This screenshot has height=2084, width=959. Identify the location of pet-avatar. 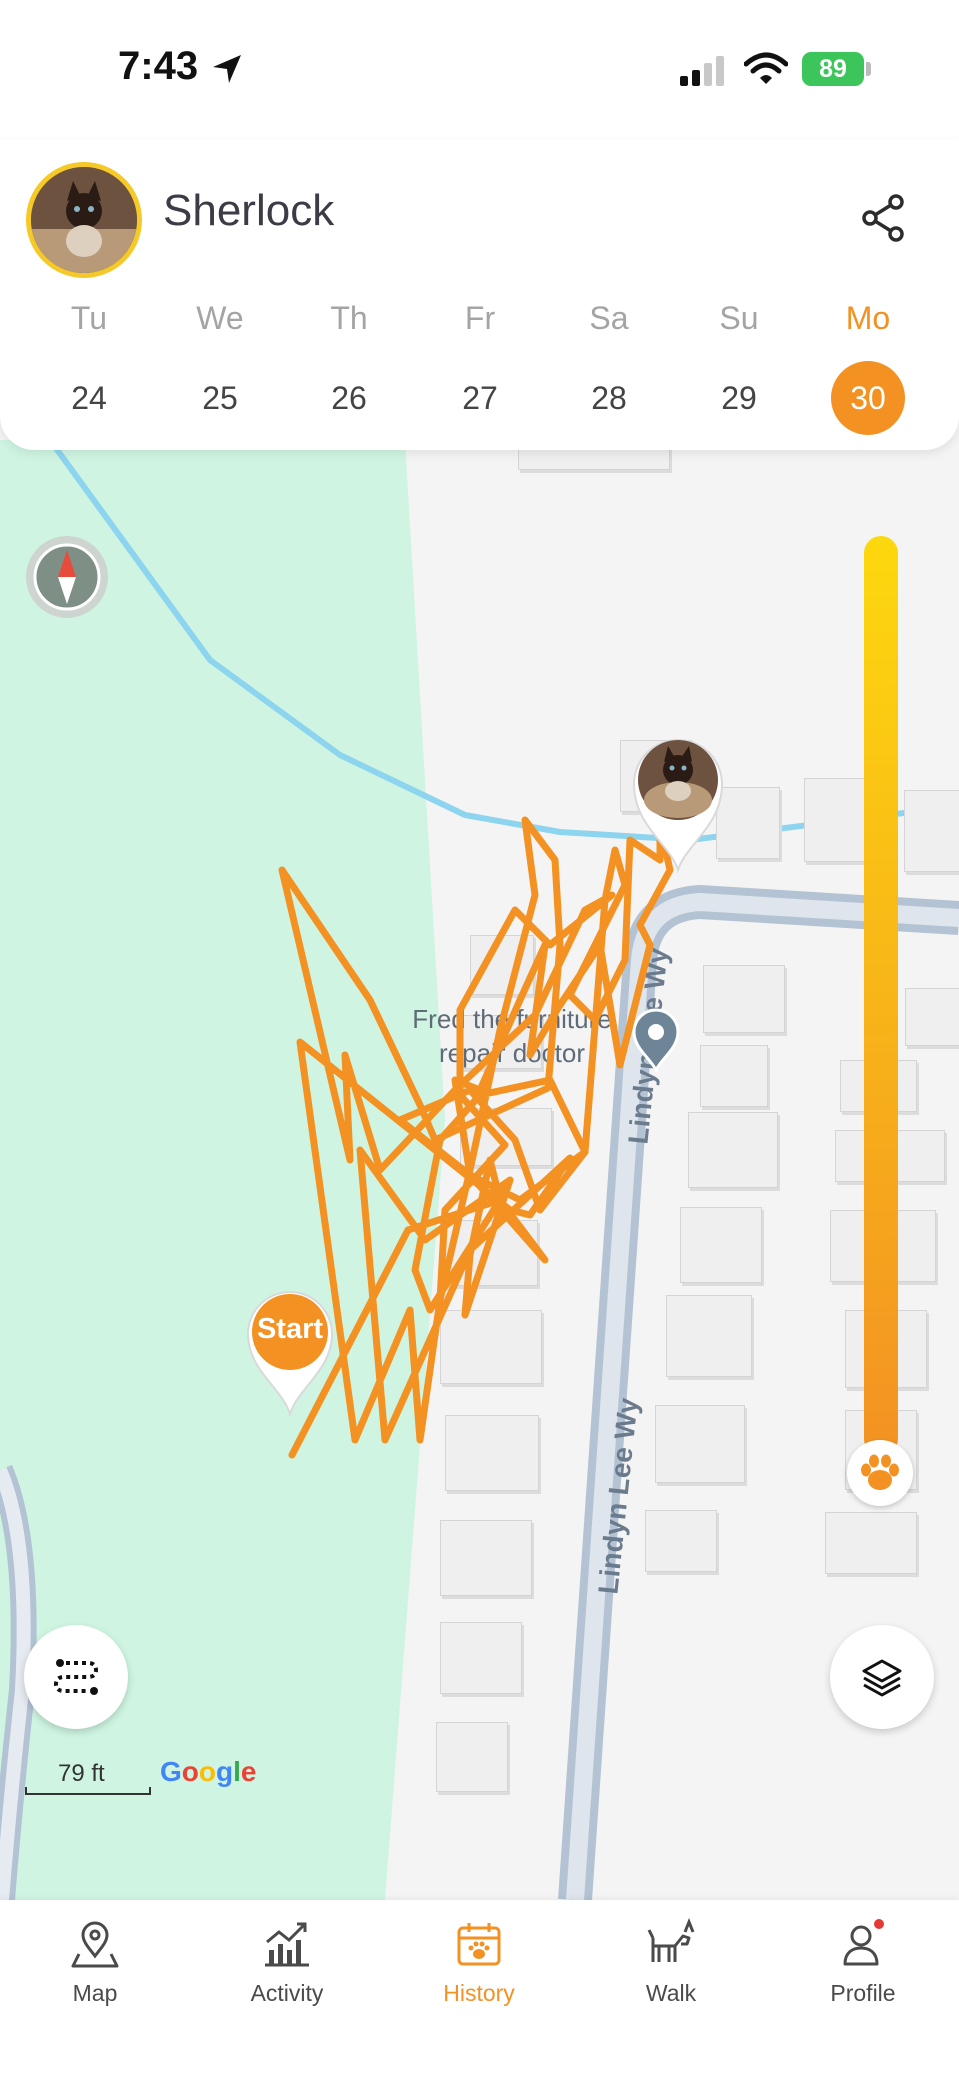
(84, 220).